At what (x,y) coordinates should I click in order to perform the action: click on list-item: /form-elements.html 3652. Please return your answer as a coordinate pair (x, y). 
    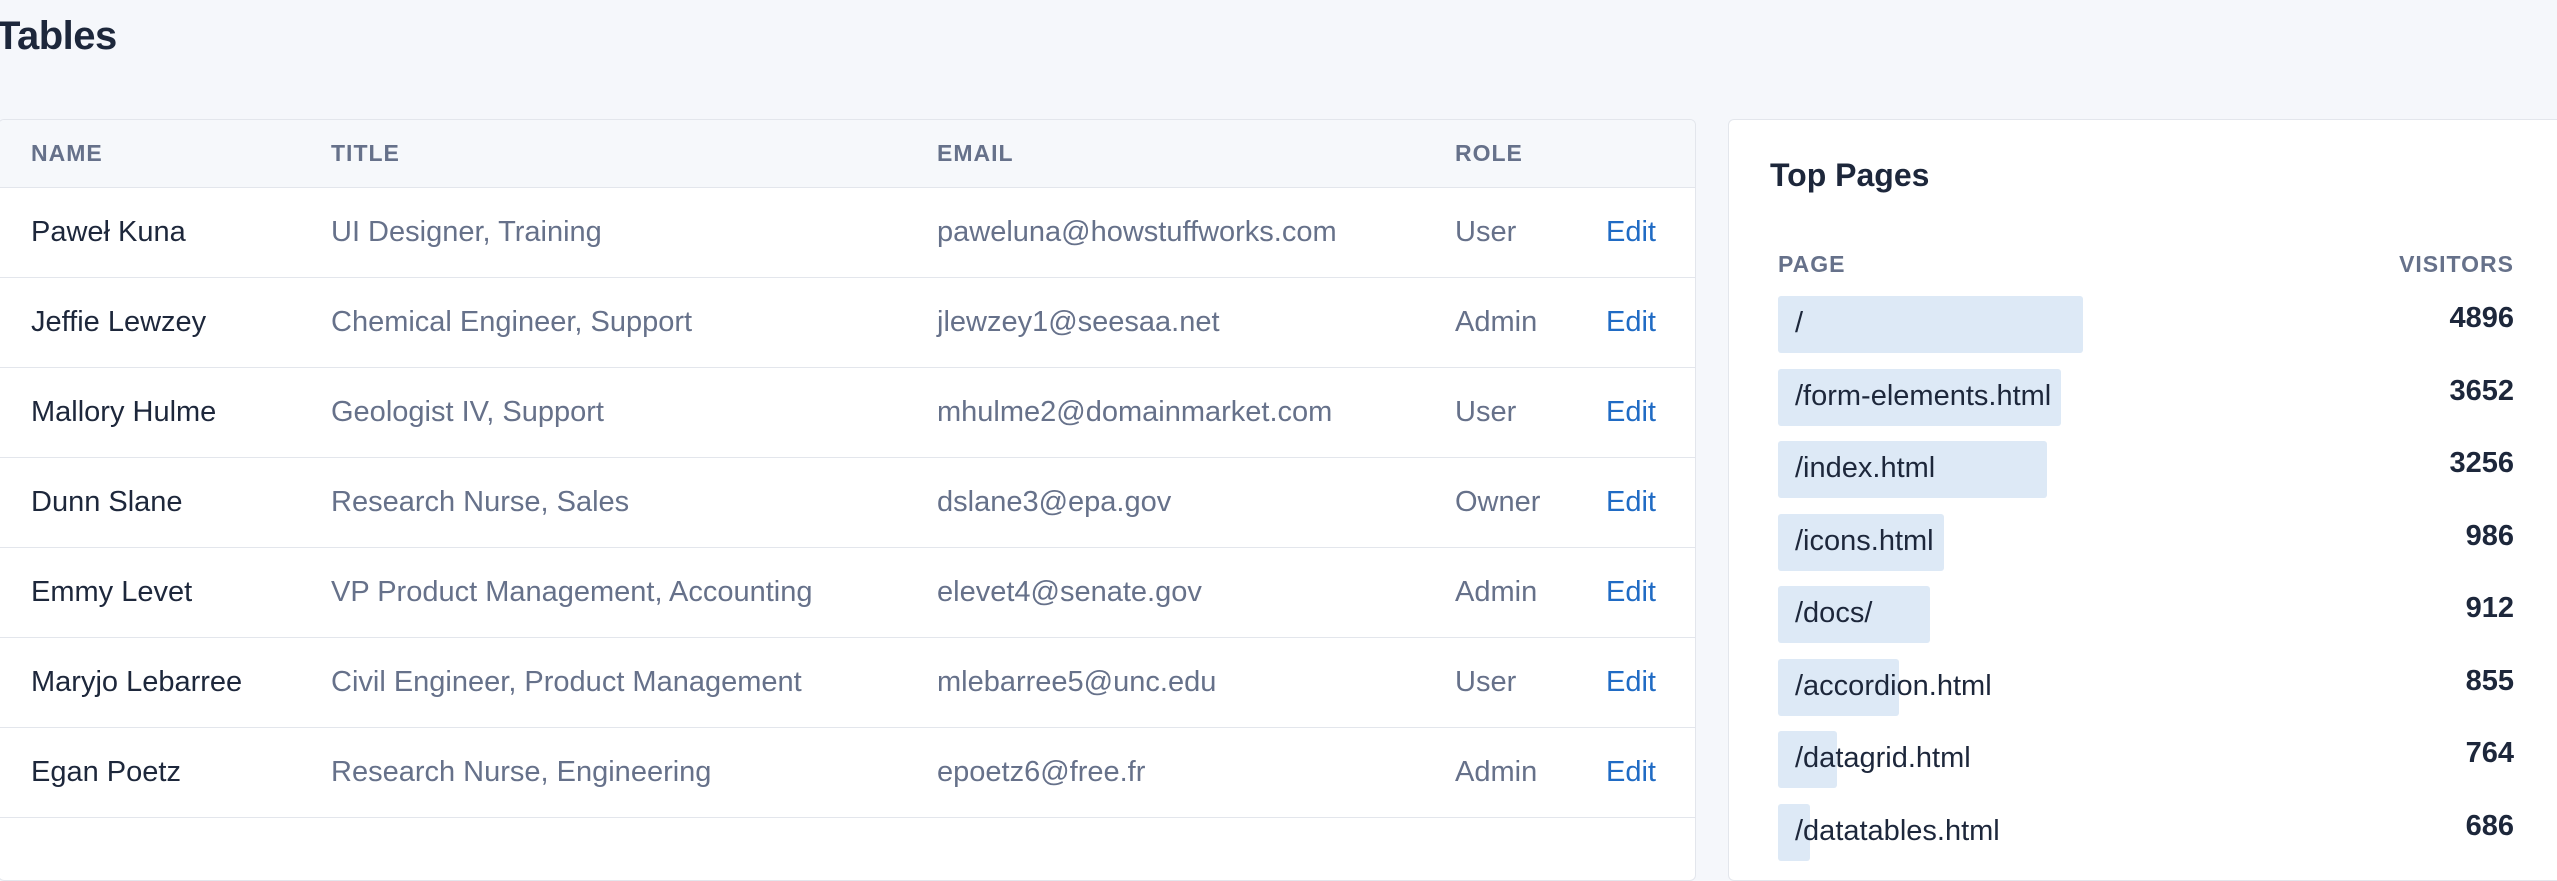
    Looking at the image, I should click on (2146, 397).